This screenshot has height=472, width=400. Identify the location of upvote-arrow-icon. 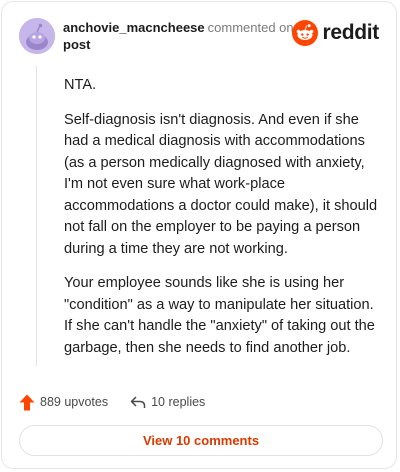
(27, 402).